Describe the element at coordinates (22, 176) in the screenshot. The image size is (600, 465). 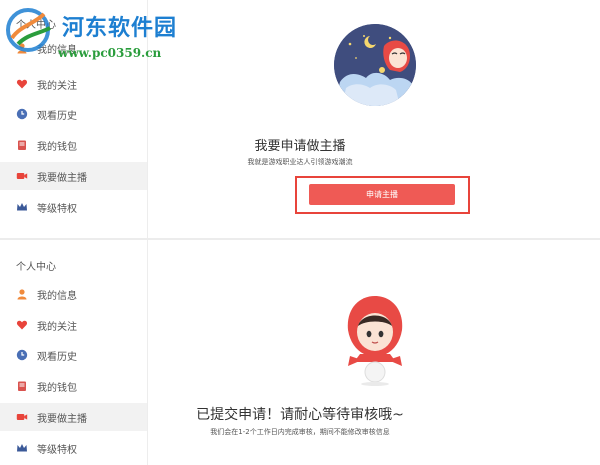
I see `camera-icon` at that location.